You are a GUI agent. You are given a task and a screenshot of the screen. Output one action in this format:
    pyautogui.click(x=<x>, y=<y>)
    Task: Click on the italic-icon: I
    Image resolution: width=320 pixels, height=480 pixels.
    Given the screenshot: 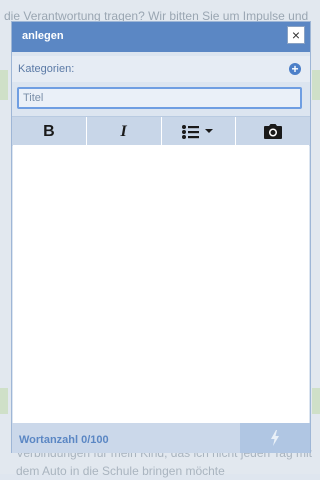 What is the action you would take?
    pyautogui.click(x=123, y=131)
    